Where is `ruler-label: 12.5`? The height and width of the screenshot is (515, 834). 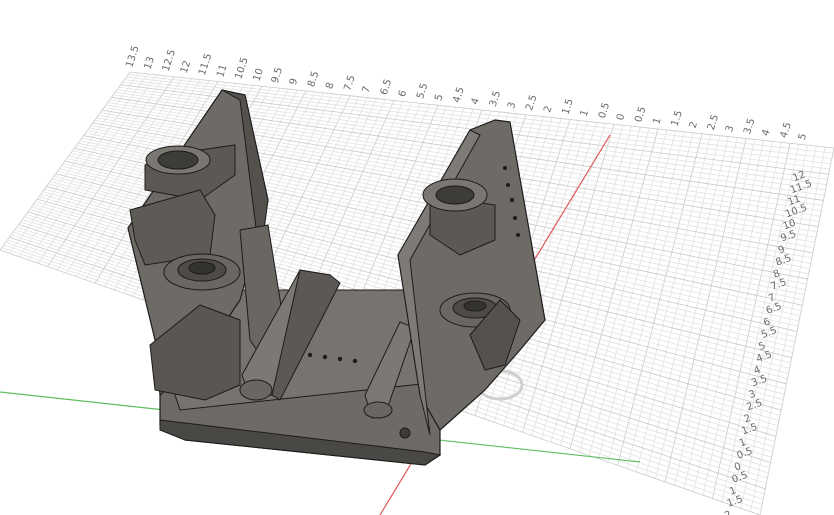
ruler-label: 12.5 is located at coordinates (169, 60).